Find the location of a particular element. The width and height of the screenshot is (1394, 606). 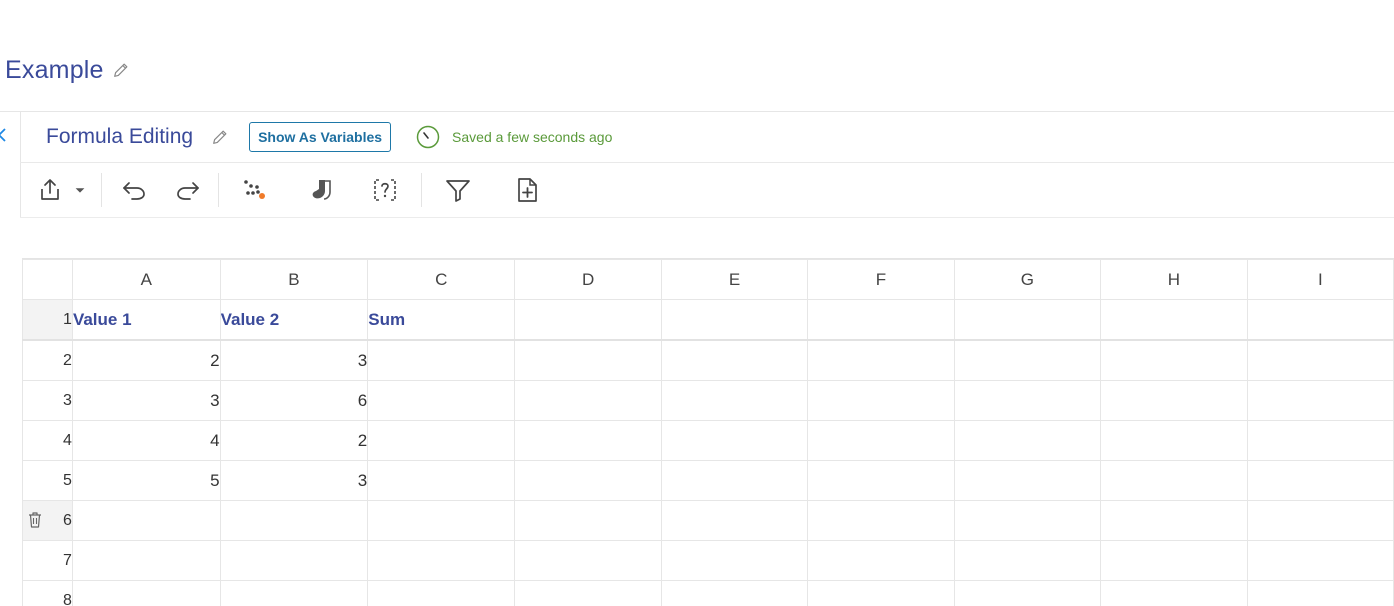

help-variable-button is located at coordinates (385, 190).